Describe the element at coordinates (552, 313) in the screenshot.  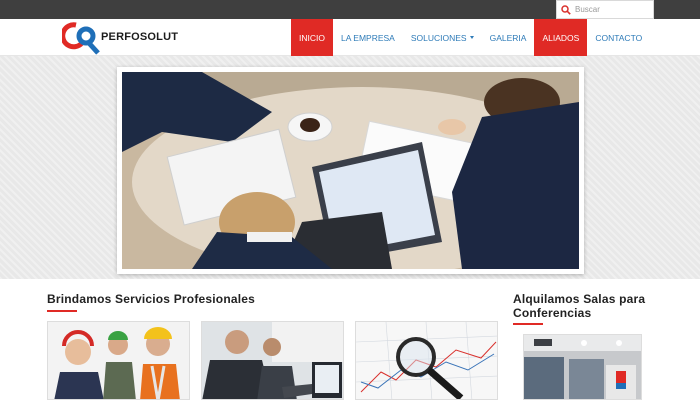
I see `rooms-title-line2: Conferencias` at that location.